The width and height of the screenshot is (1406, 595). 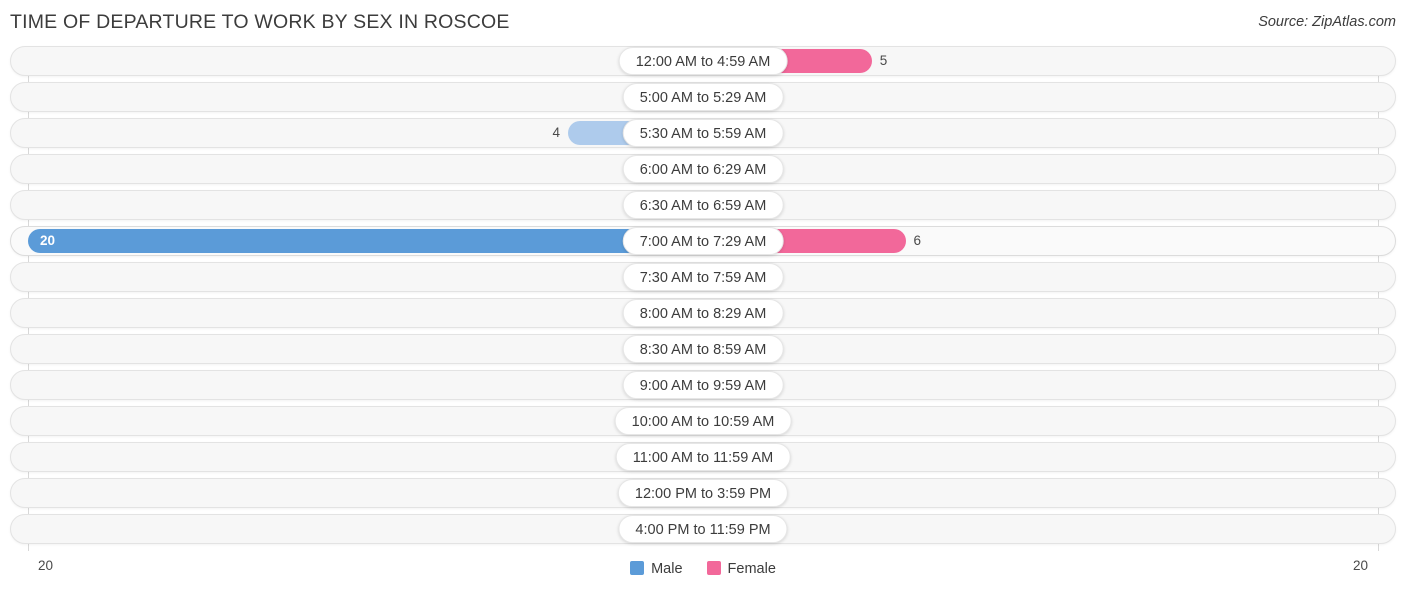 I want to click on legend-label: Female, so click(x=751, y=568).